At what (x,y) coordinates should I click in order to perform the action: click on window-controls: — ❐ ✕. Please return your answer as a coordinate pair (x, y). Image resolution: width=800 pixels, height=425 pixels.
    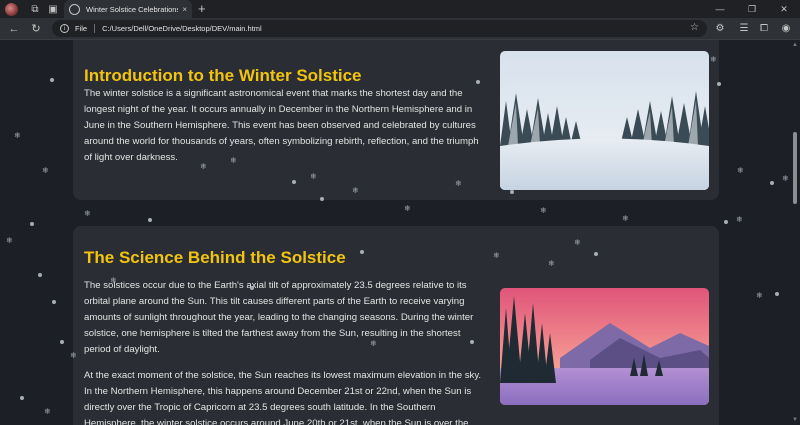
    Looking at the image, I should click on (752, 9).